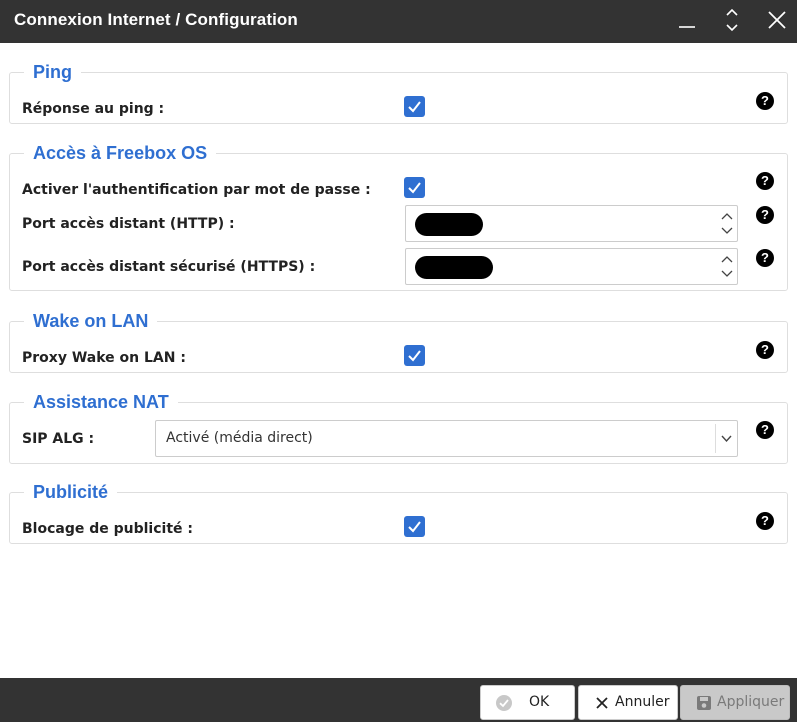 The width and height of the screenshot is (797, 722). I want to click on apply-label: Appliquer, so click(751, 702).